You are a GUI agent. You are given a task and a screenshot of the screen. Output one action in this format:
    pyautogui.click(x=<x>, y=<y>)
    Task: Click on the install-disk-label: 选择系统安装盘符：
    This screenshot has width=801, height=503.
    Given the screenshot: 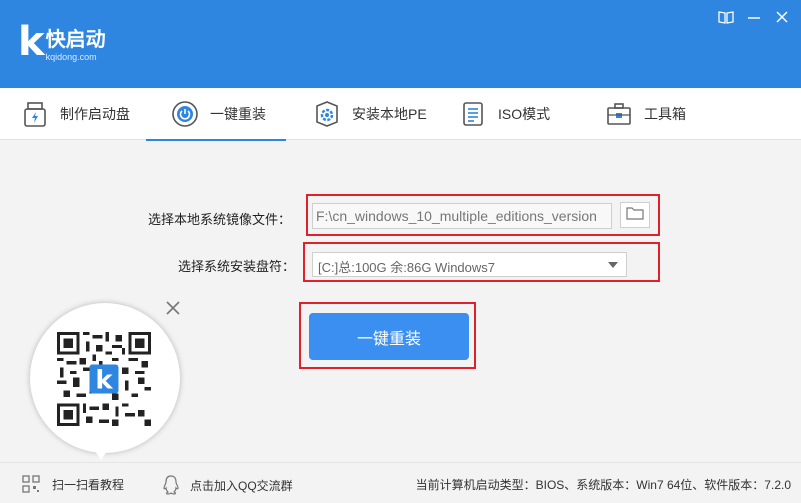 What is the action you would take?
    pyautogui.click(x=237, y=266)
    